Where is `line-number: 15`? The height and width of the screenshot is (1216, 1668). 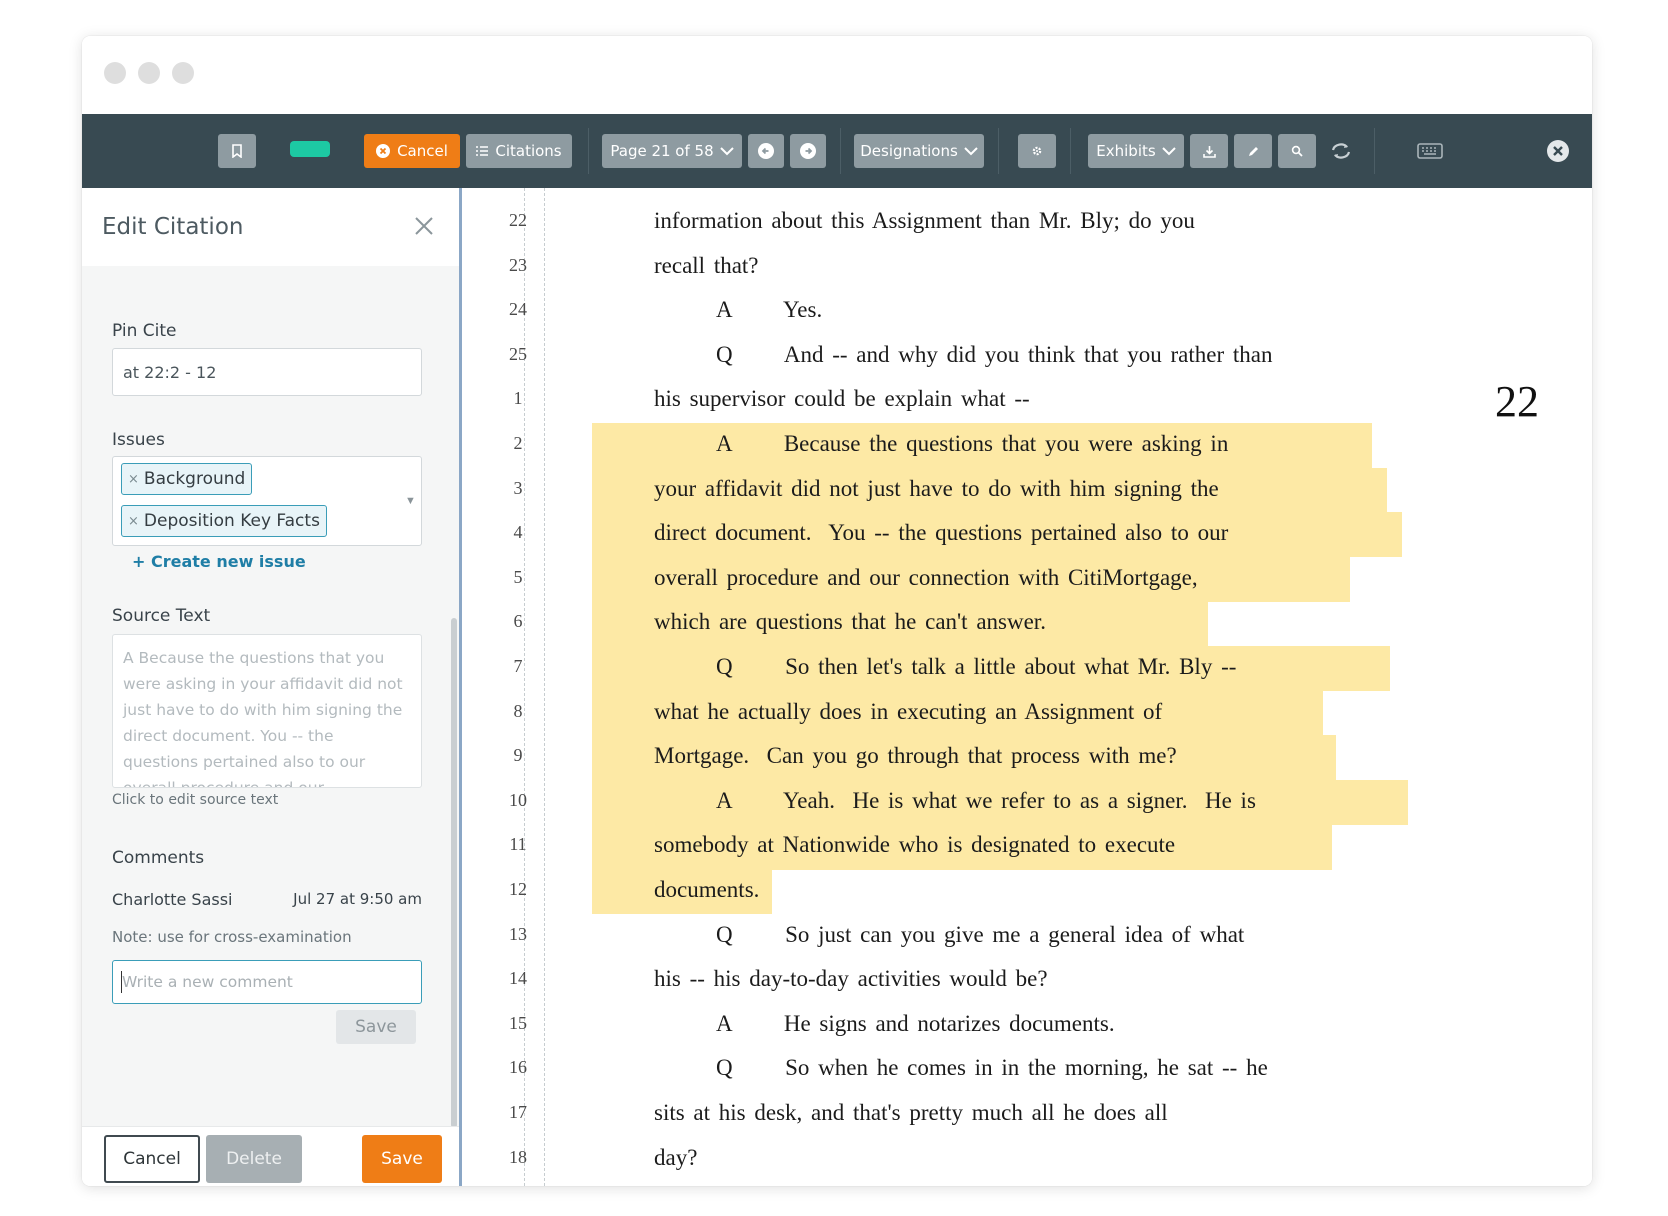 line-number: 15 is located at coordinates (518, 1022).